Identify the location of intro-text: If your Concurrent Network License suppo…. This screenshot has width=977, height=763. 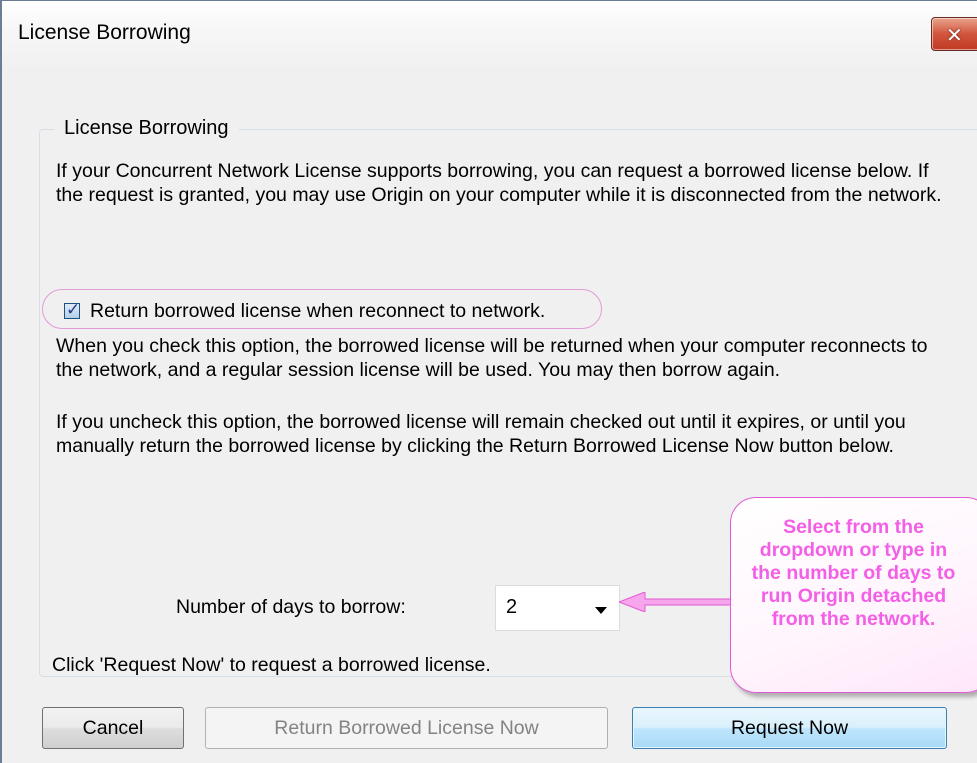
(499, 183).